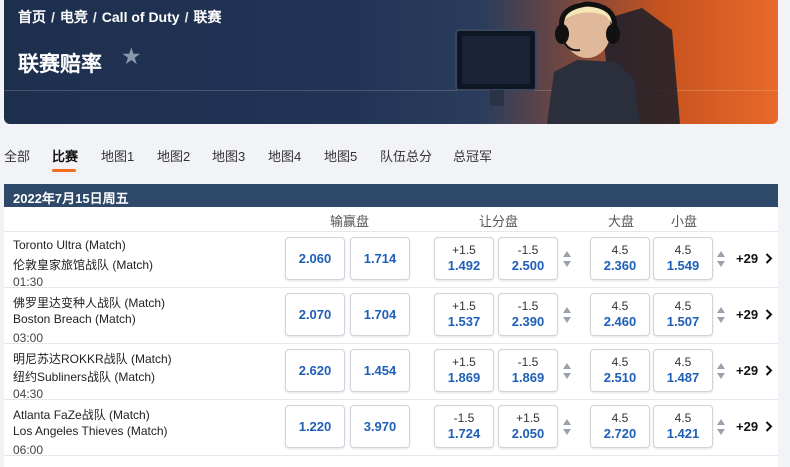 The width and height of the screenshot is (790, 467). I want to click on odds-button-under: 4.5 1.507, so click(683, 314).